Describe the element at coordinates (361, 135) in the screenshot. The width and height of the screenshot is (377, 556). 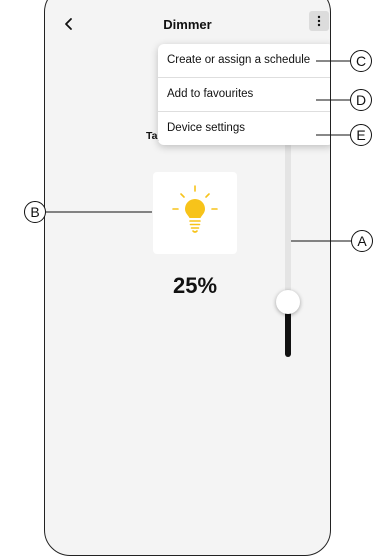
I see `callout-e: E` at that location.